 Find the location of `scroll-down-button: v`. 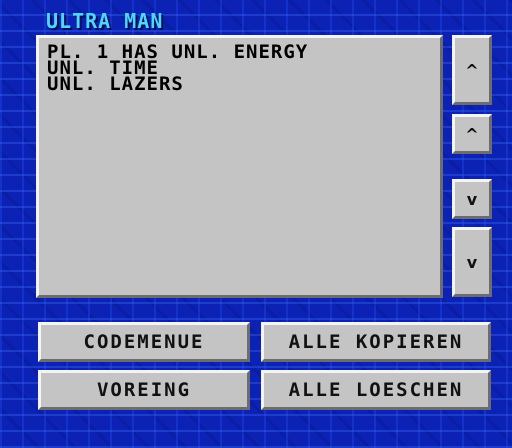

scroll-down-button: v is located at coordinates (472, 199).